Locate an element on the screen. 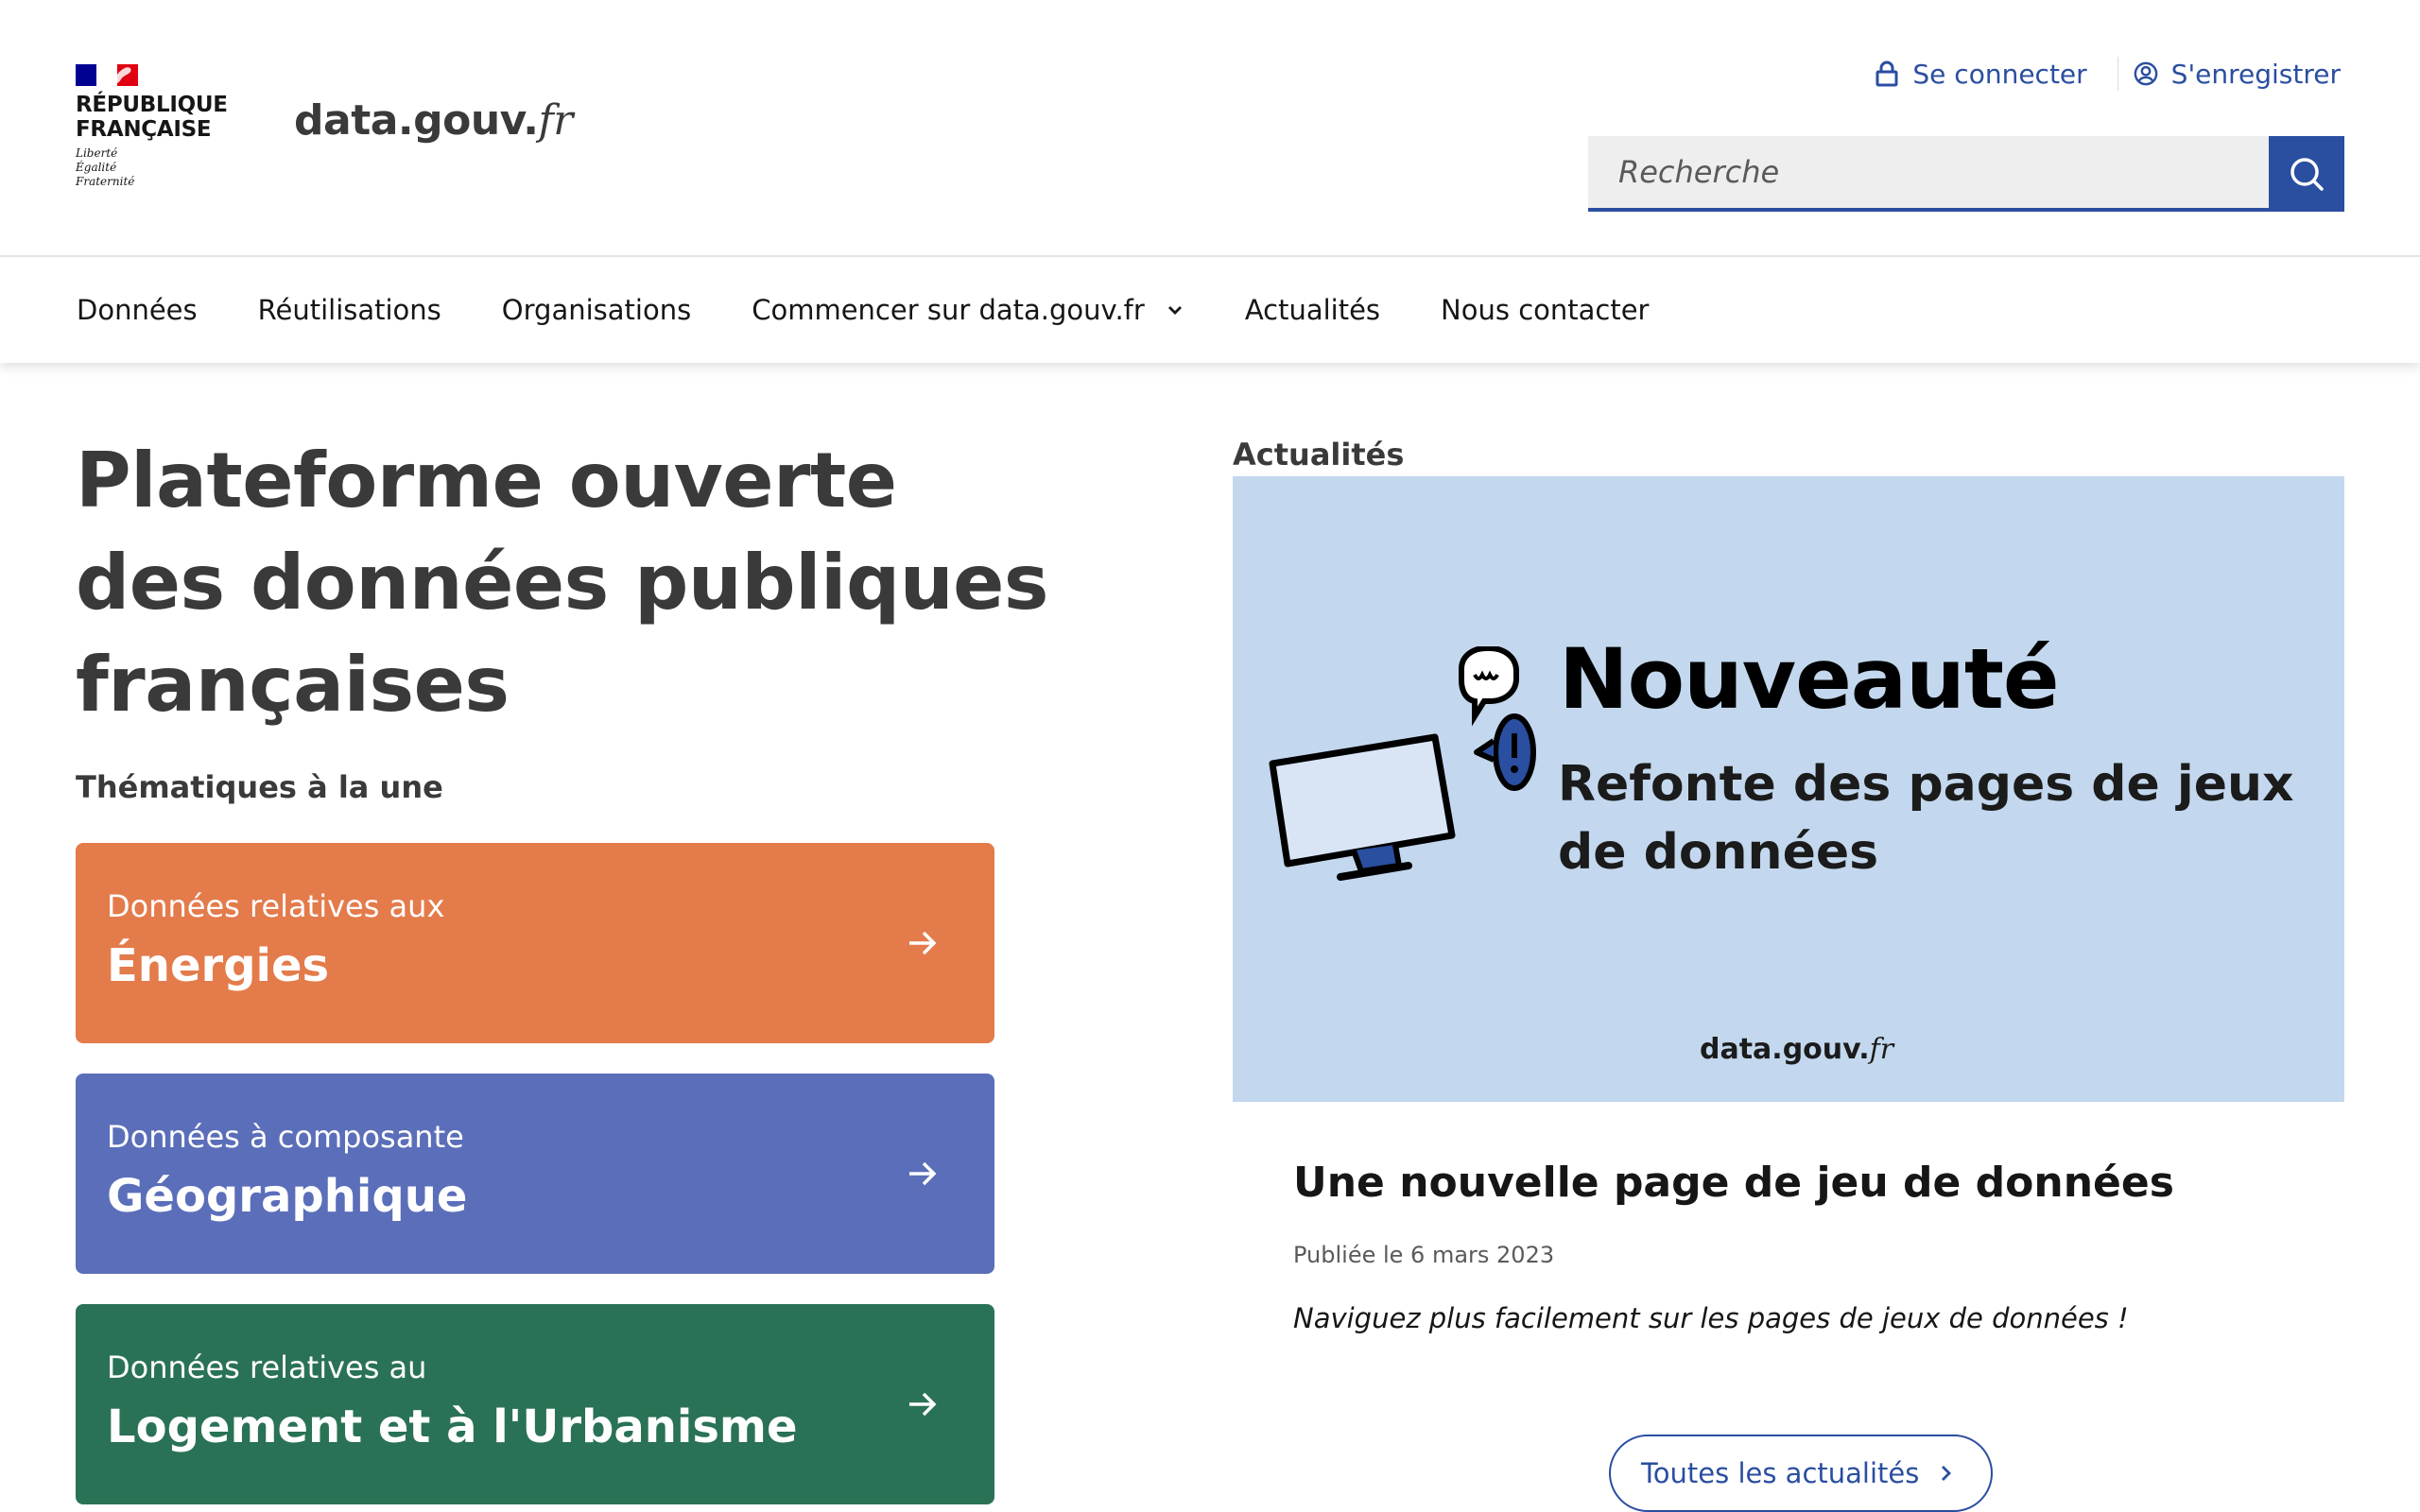 The height and width of the screenshot is (1512, 2420). register-label: S'enregistrer is located at coordinates (2255, 74).